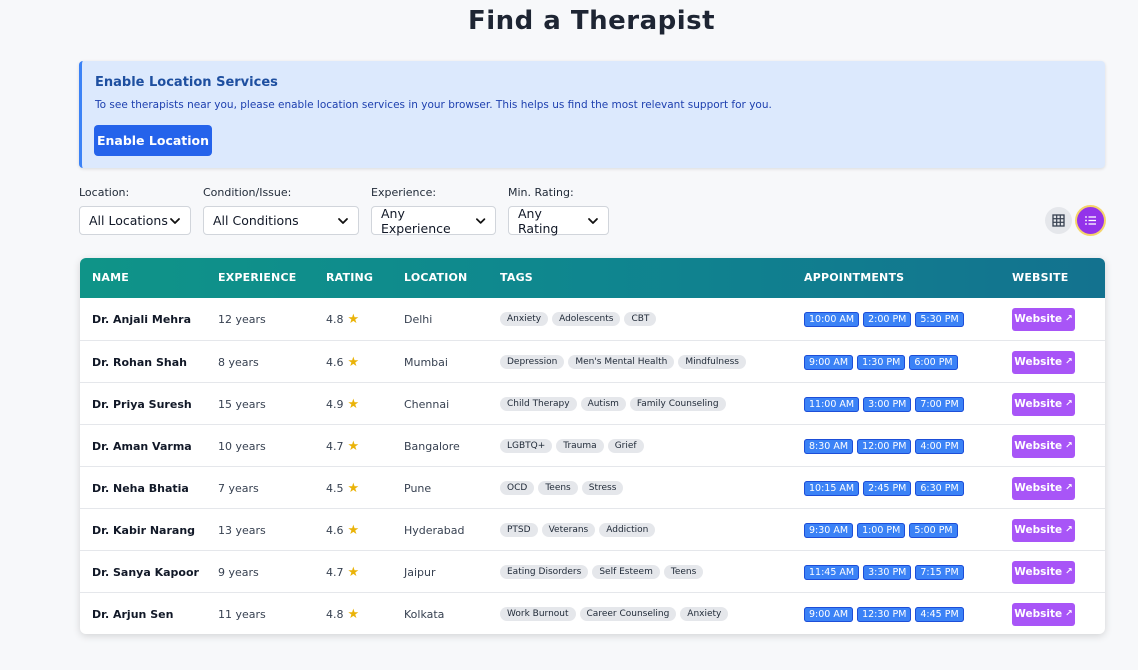 The height and width of the screenshot is (670, 1138). I want to click on rating-select: Any Rating, so click(558, 221).